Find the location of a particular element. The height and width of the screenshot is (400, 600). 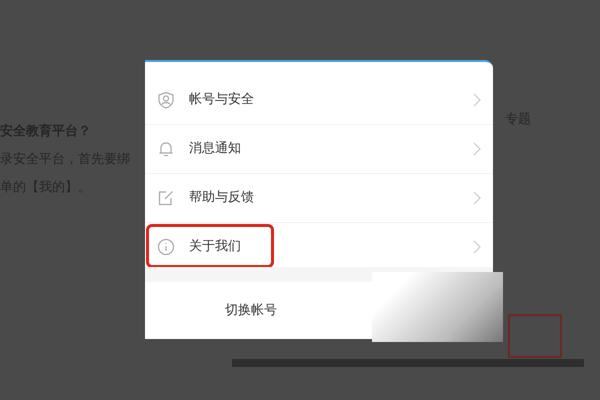

menu-item: 帮助与反馈 is located at coordinates (319, 197).